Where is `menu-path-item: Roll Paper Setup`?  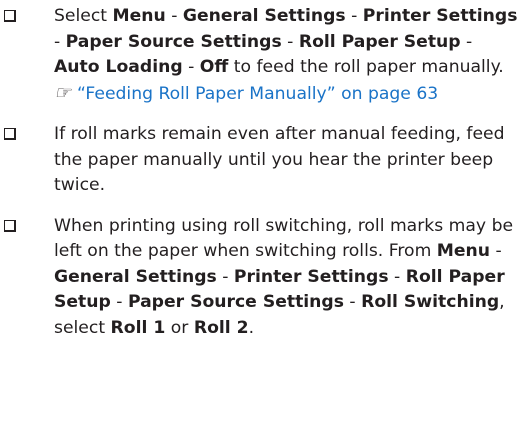 menu-path-item: Roll Paper Setup is located at coordinates (379, 41).